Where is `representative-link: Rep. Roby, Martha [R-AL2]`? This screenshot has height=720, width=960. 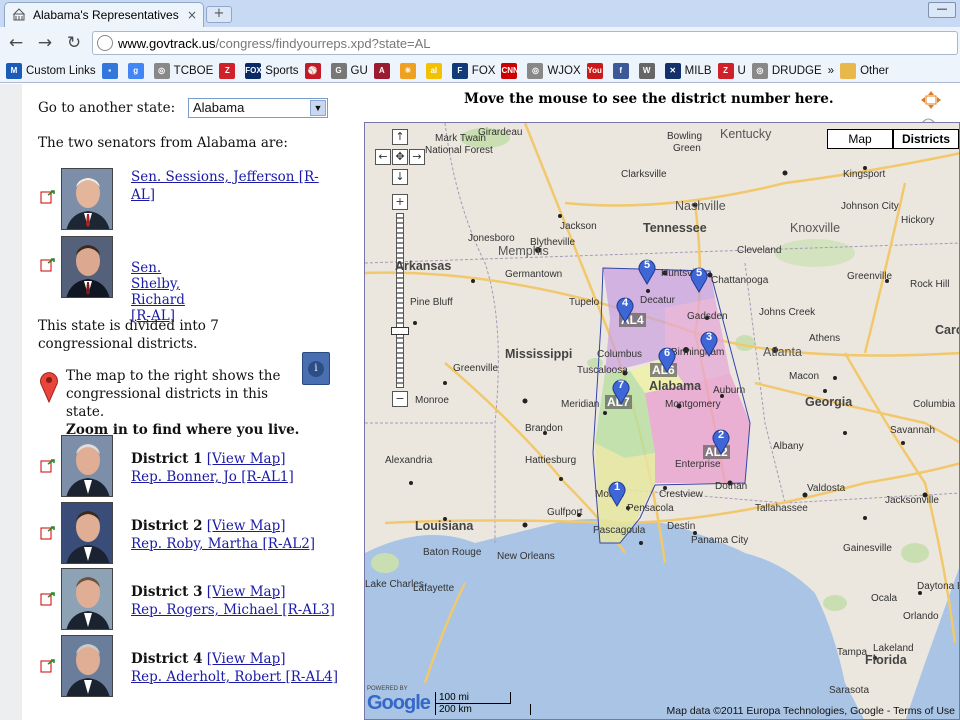
representative-link: Rep. Roby, Martha [R-AL2] is located at coordinates (223, 544).